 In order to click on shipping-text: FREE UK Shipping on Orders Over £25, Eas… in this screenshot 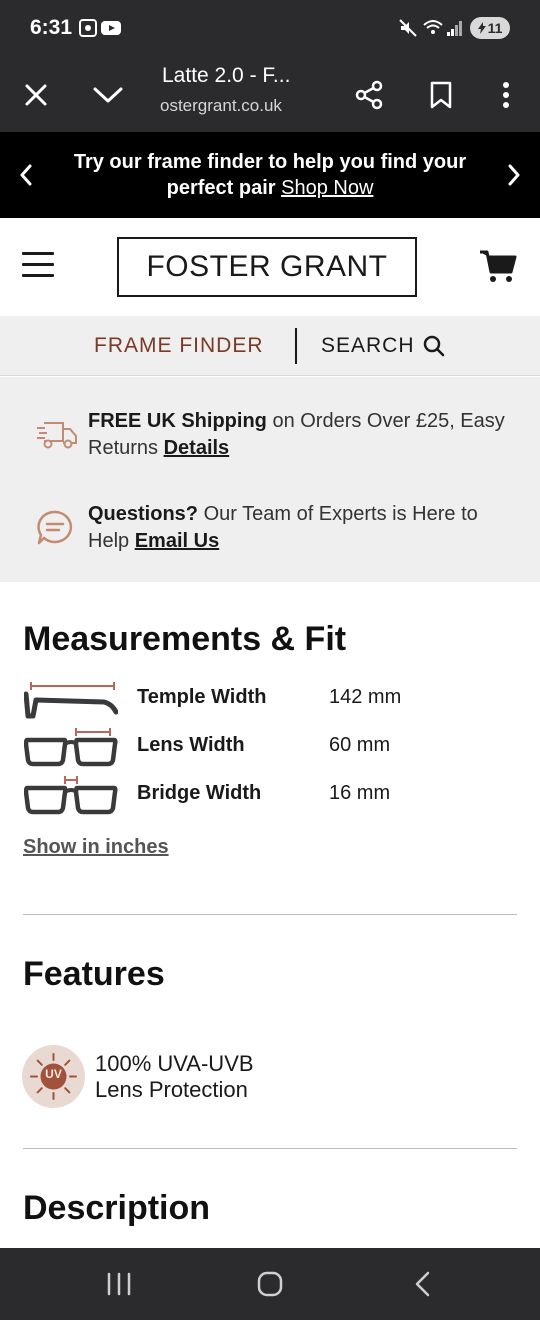, I will do `click(302, 435)`.